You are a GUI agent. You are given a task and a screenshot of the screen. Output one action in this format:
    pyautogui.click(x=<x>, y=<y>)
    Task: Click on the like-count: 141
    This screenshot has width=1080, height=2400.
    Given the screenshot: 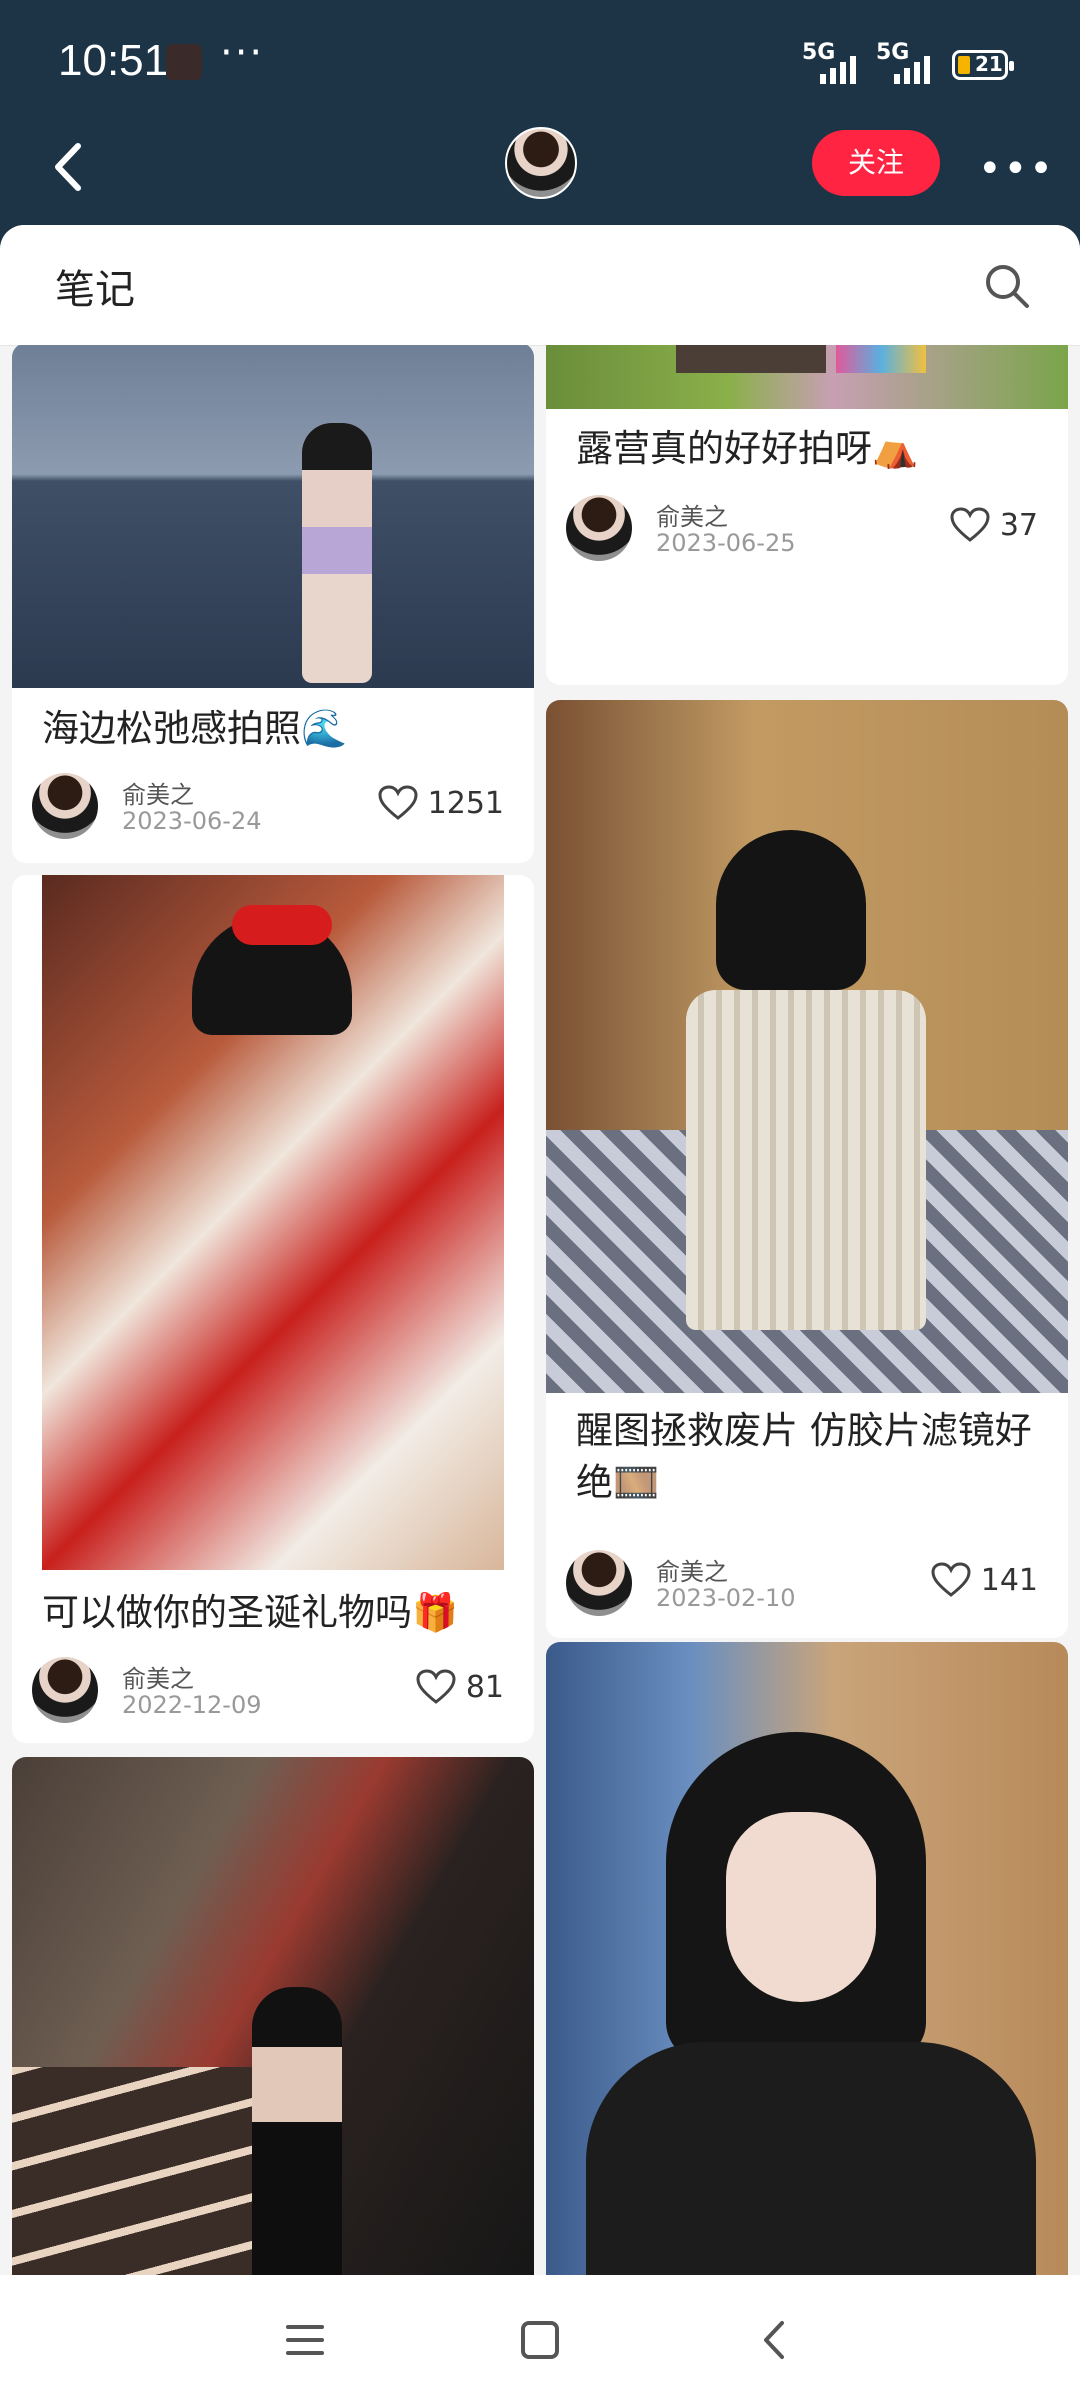 What is the action you would take?
    pyautogui.click(x=1009, y=1580)
    